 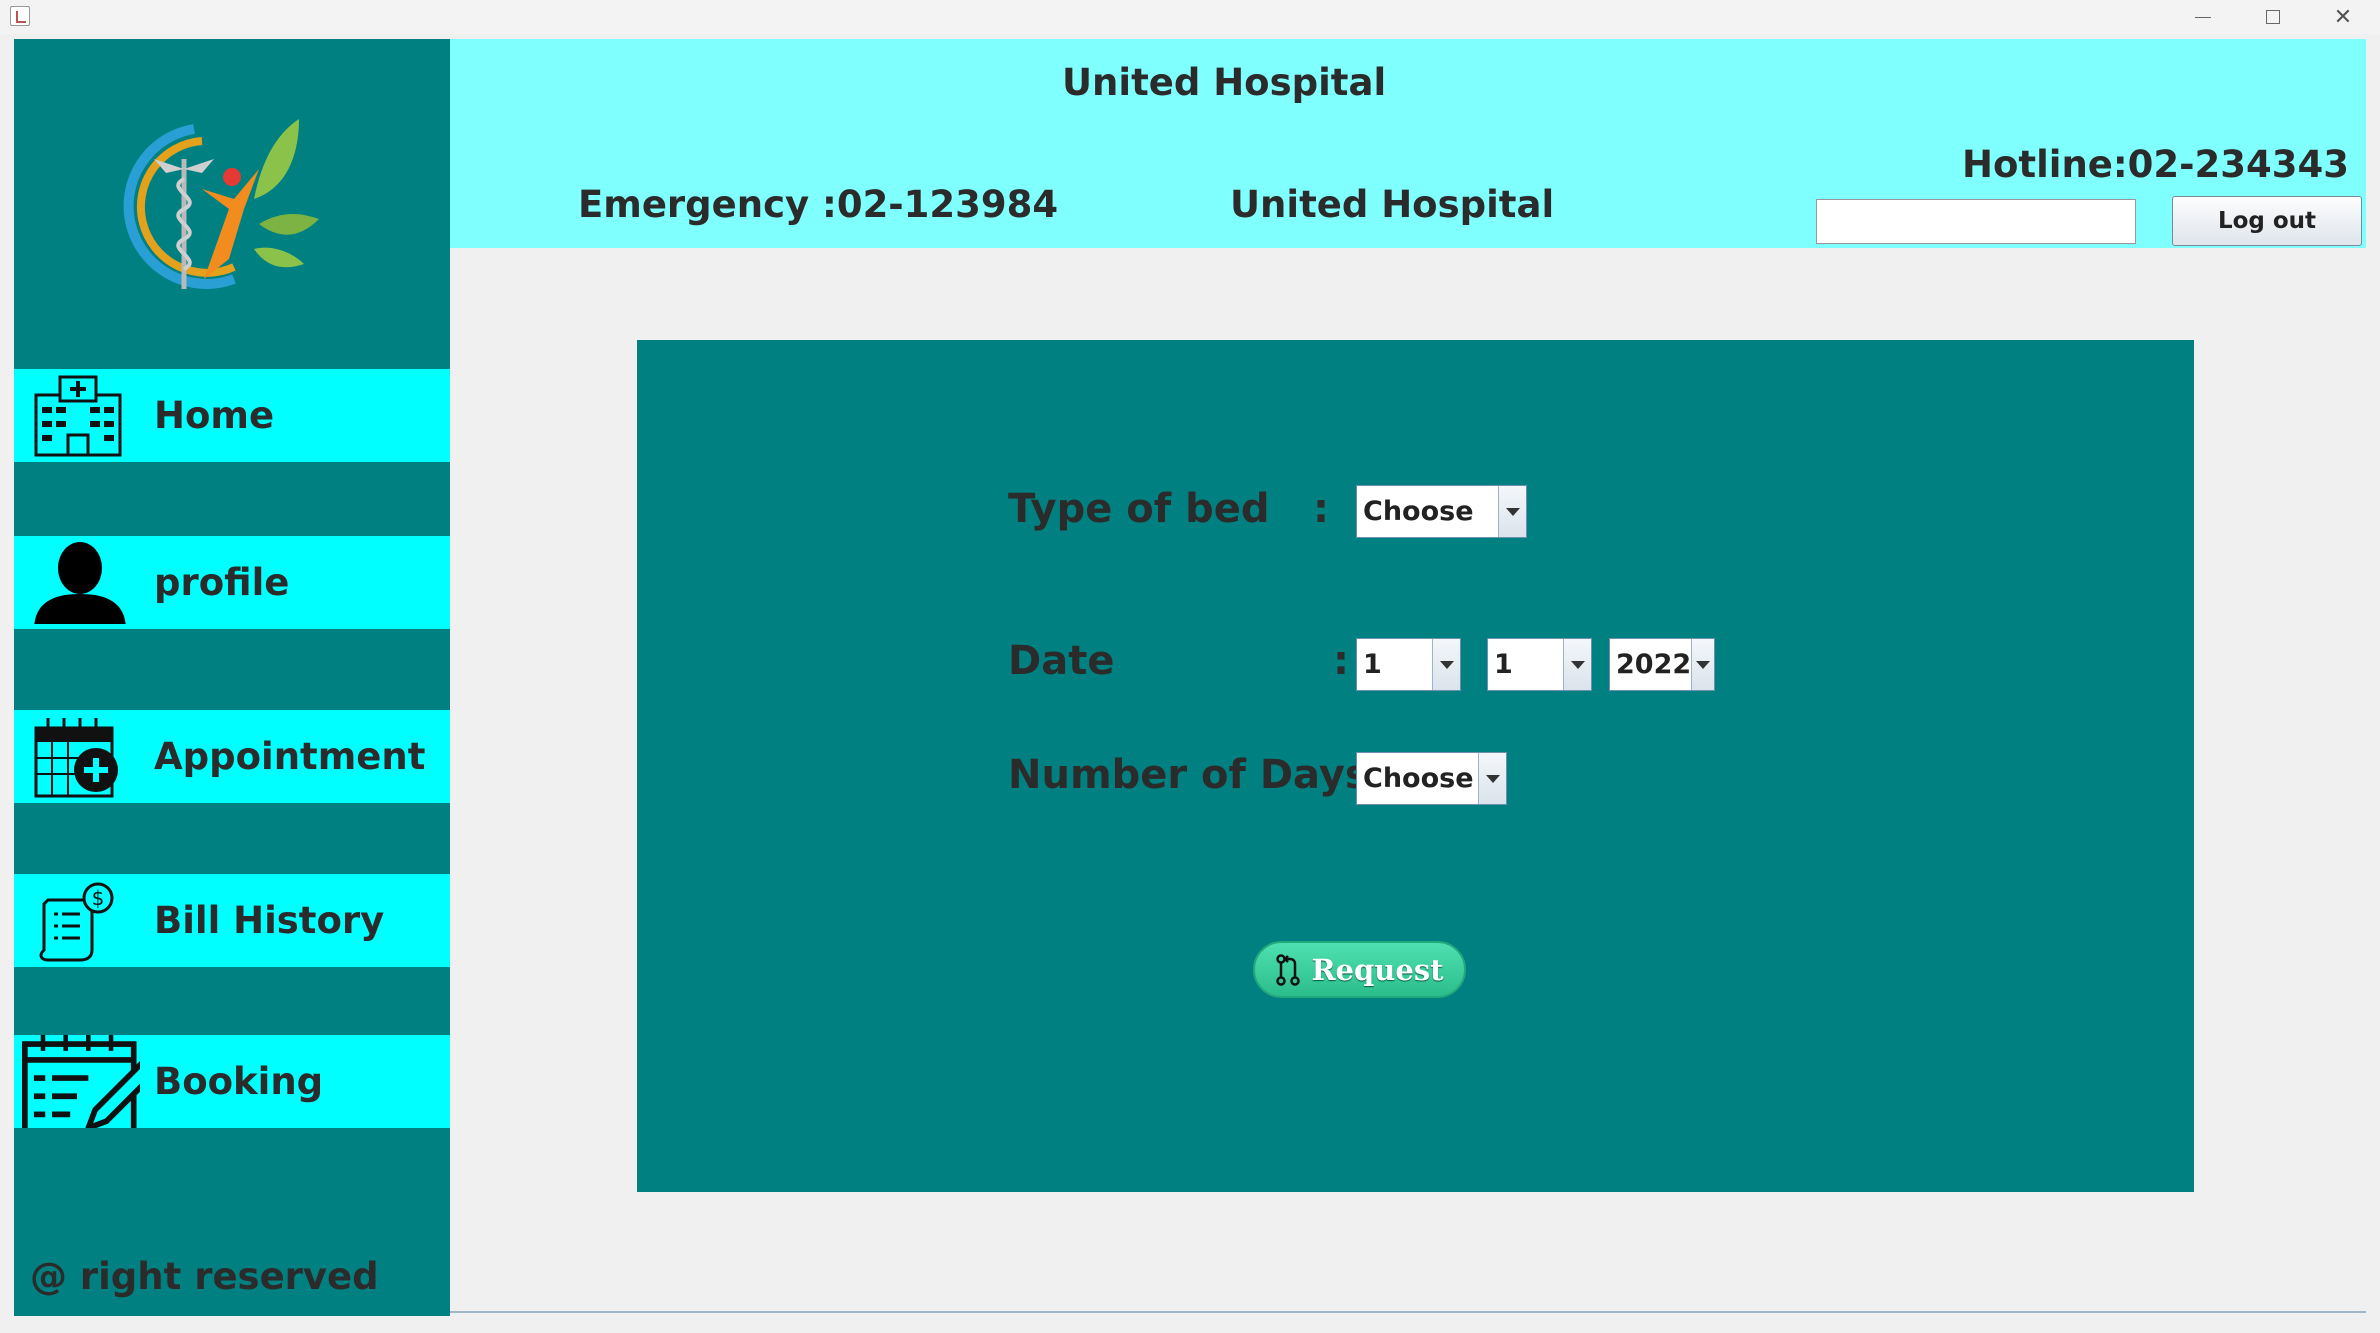 What do you see at coordinates (269, 920) in the screenshot?
I see `sidebar-item-label: Bill History` at bounding box center [269, 920].